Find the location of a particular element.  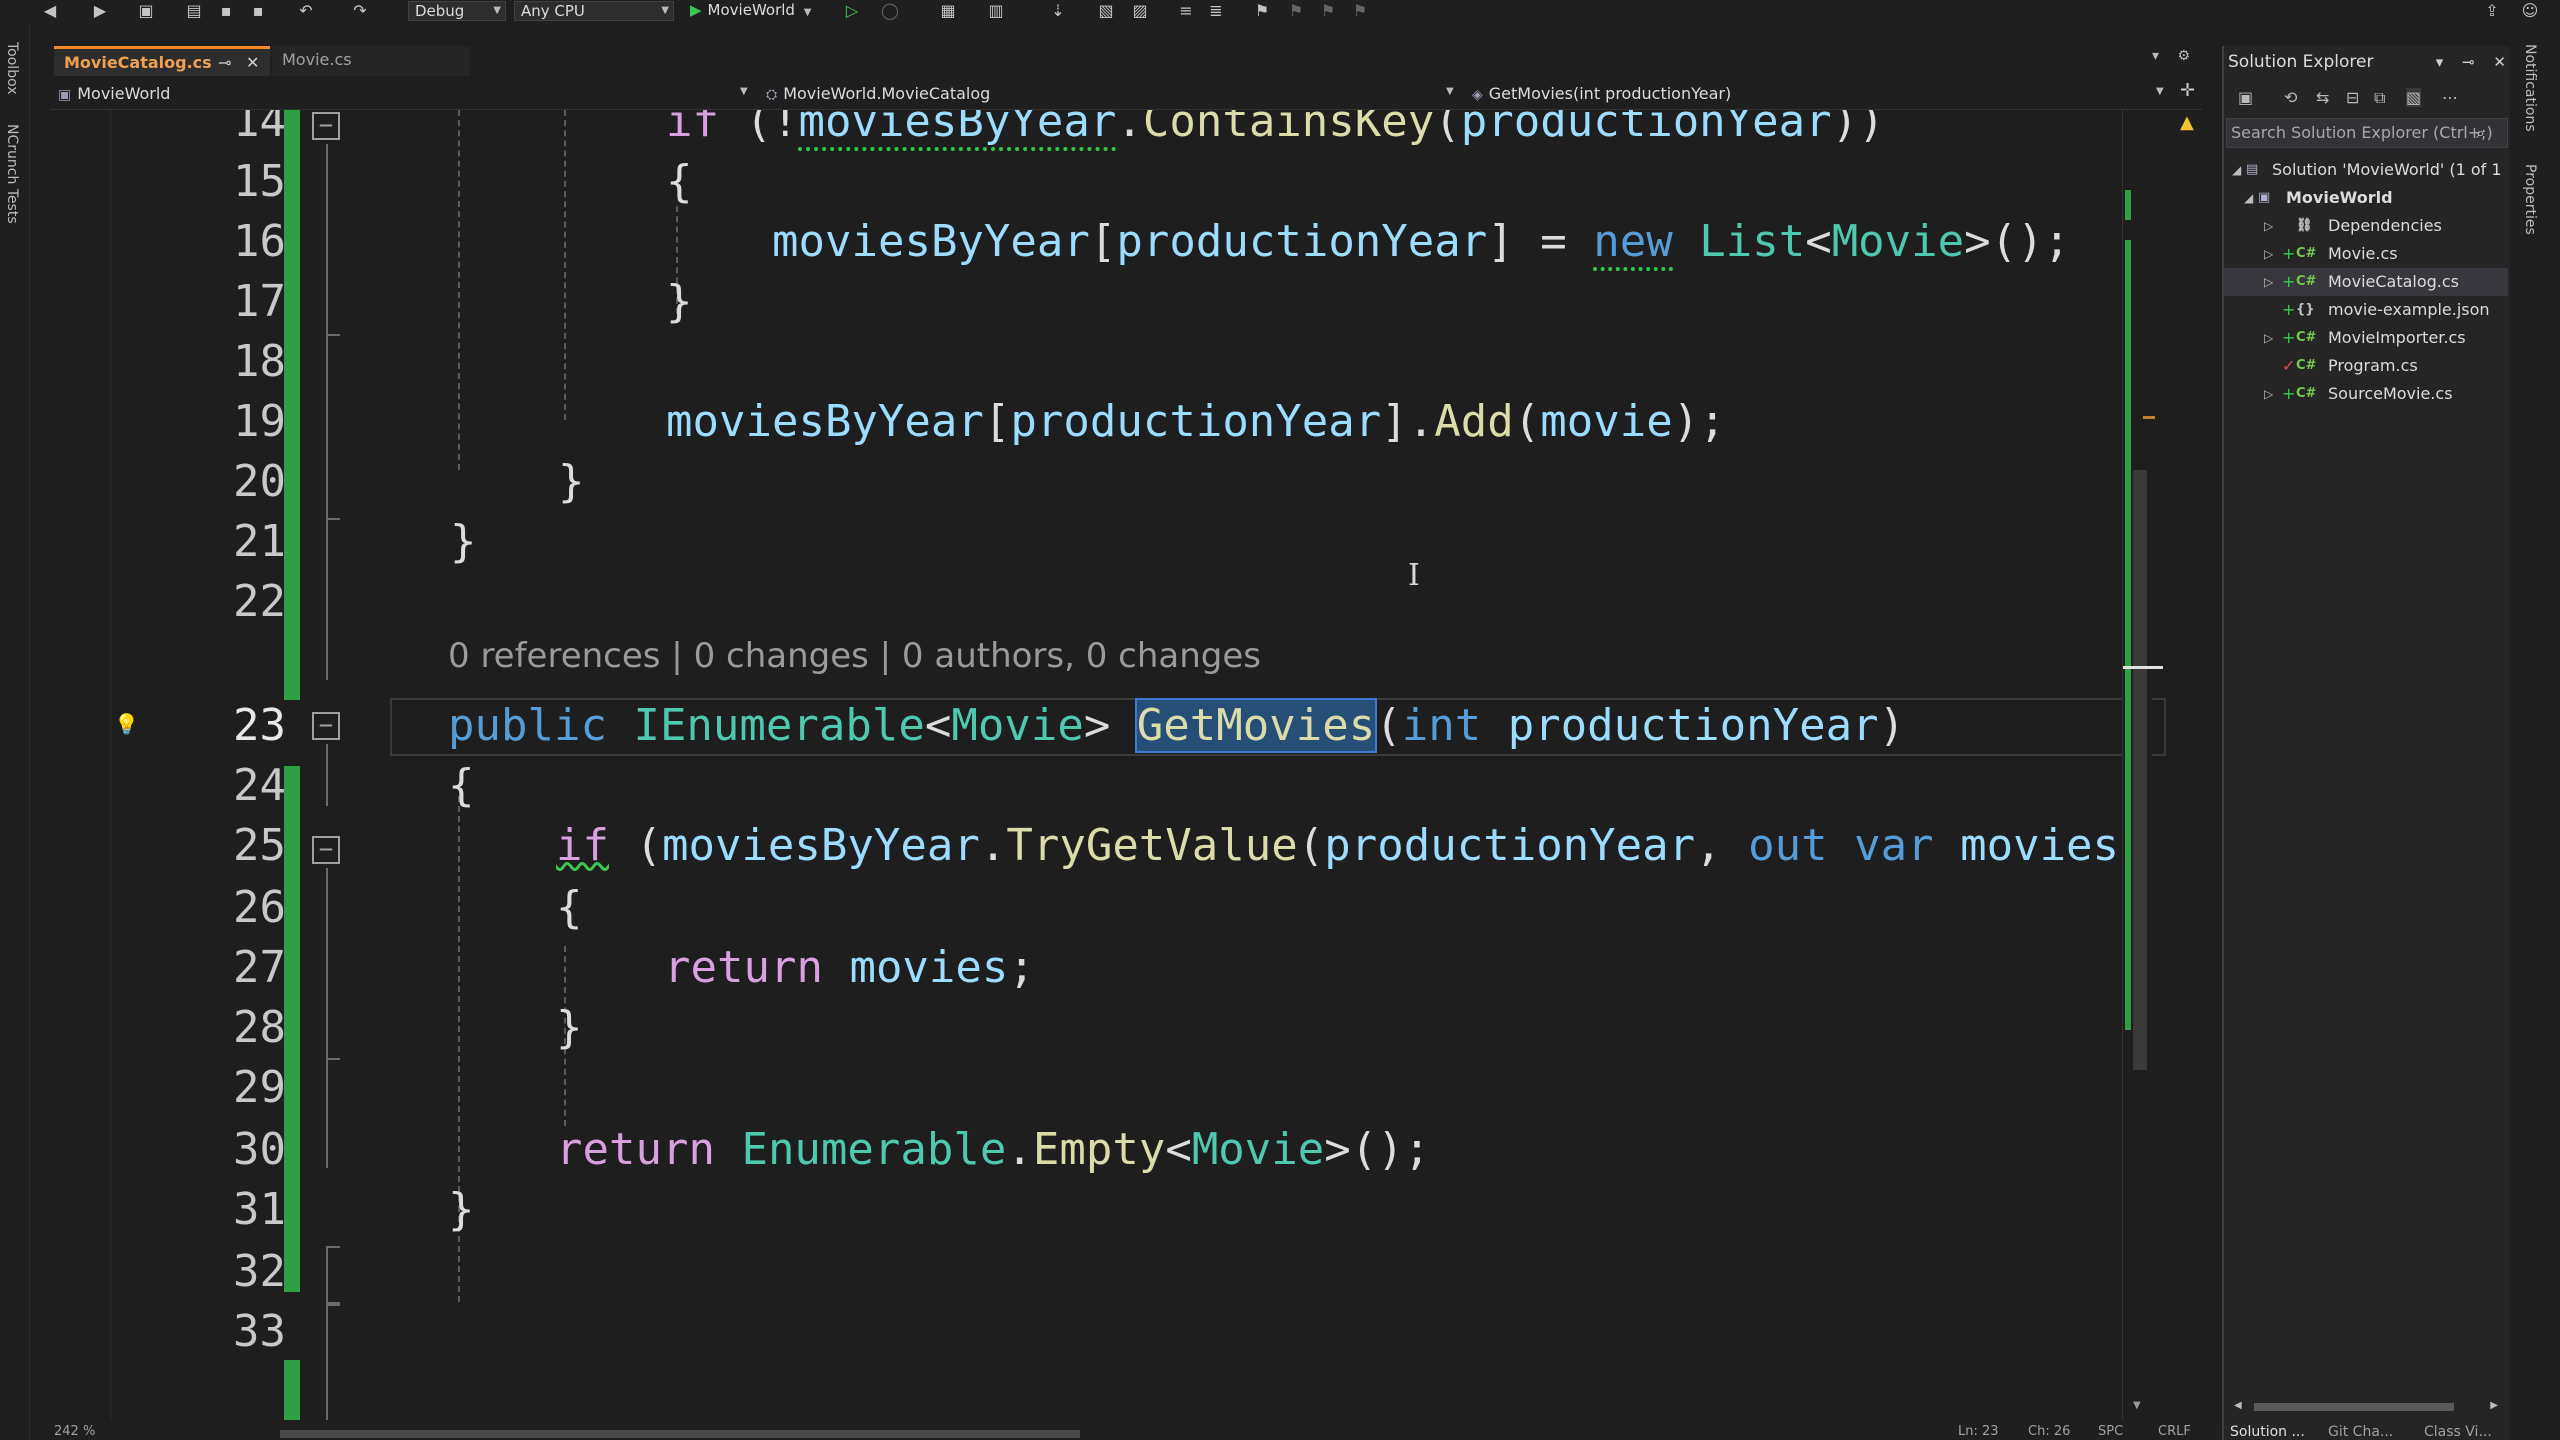

project-dropdown: ▣ MovieWorld is located at coordinates (114, 93).